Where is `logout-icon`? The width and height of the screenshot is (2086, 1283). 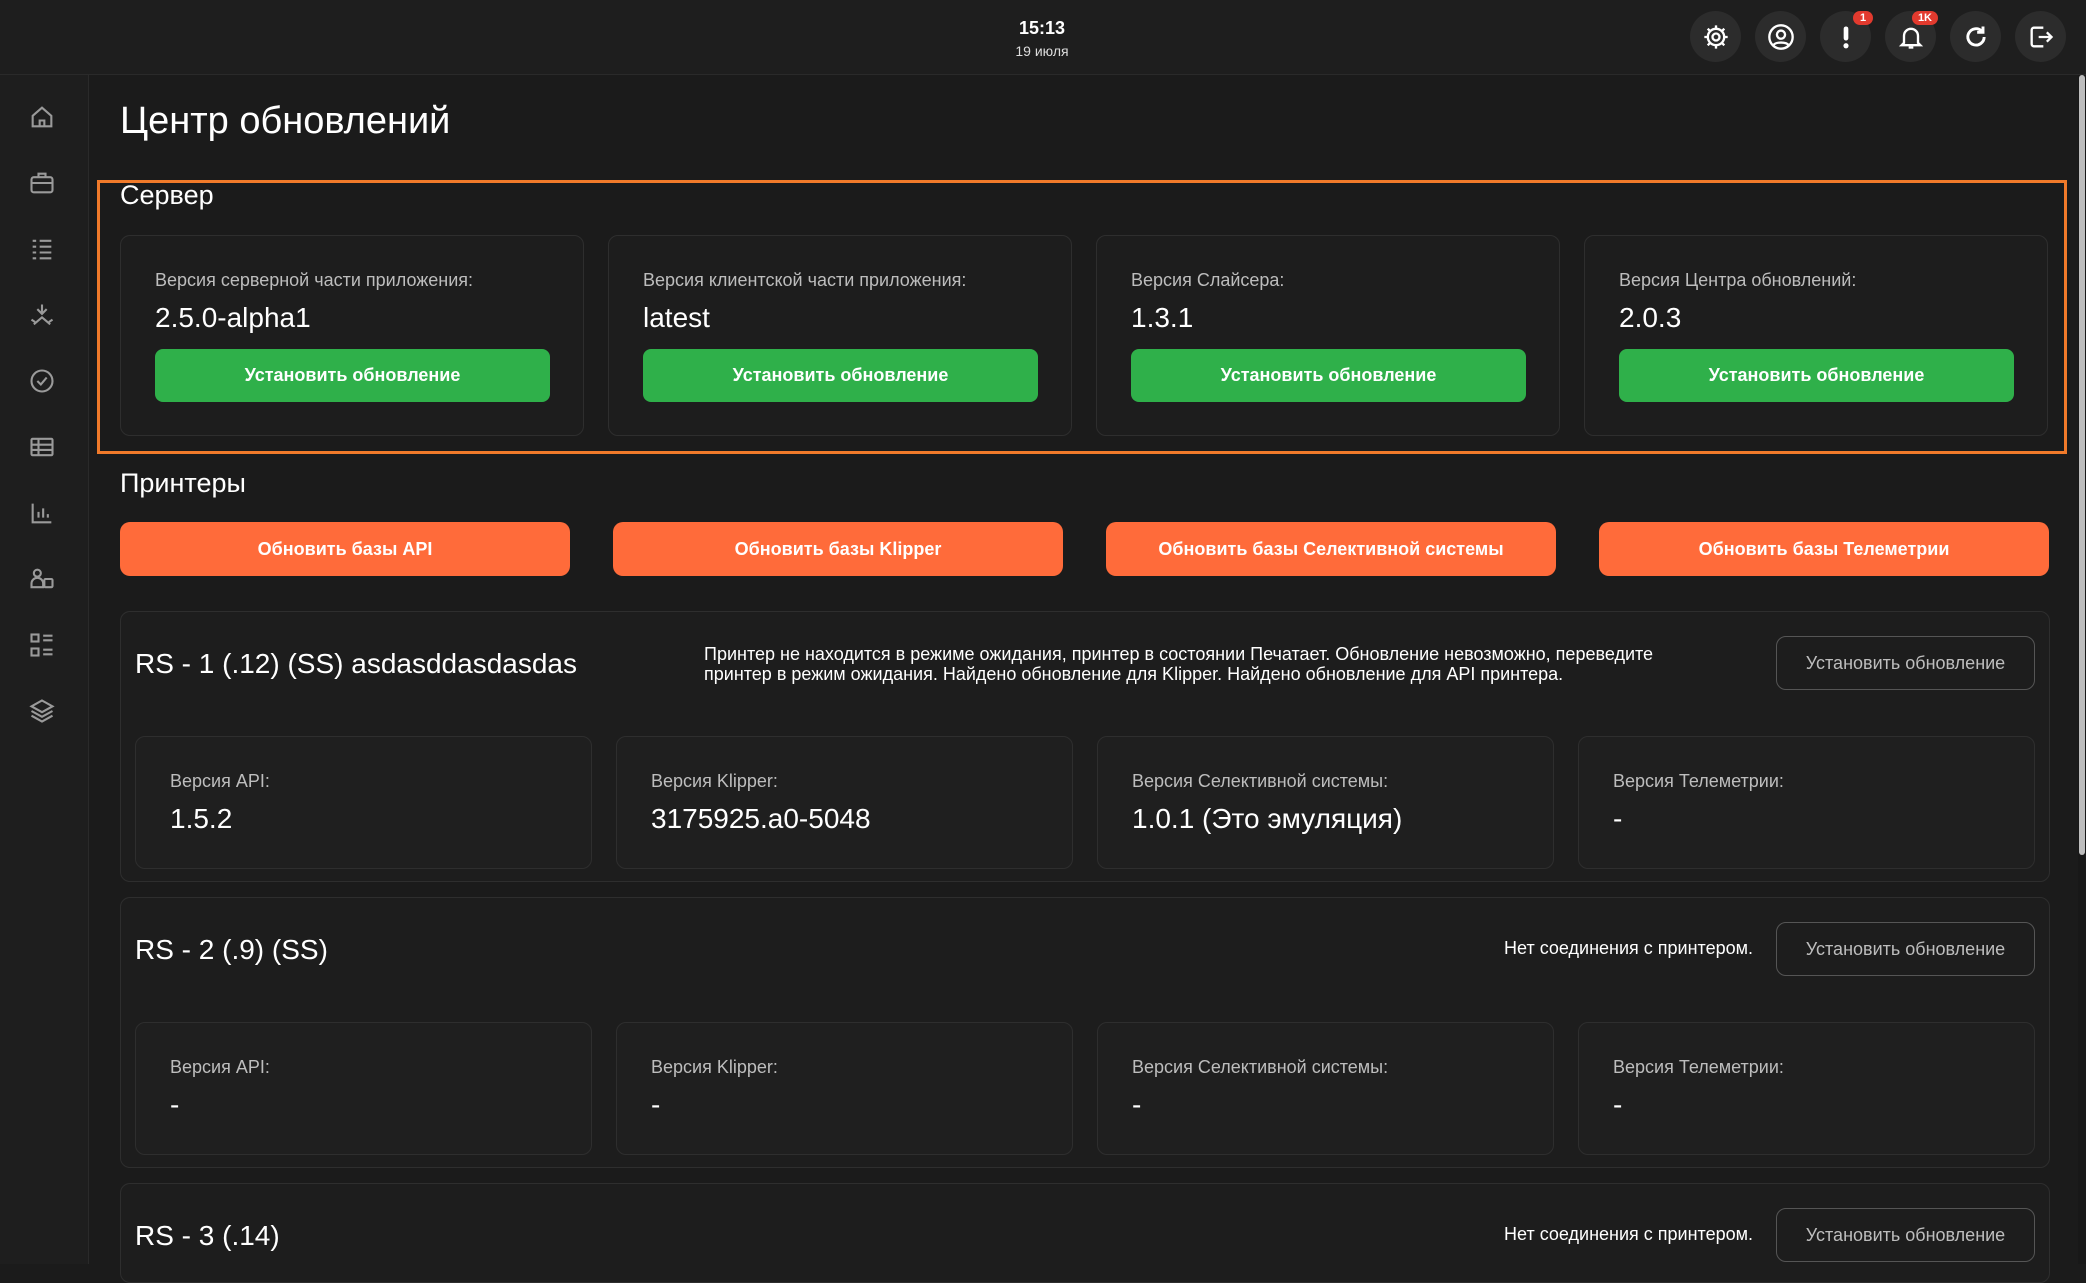 logout-icon is located at coordinates (2041, 36).